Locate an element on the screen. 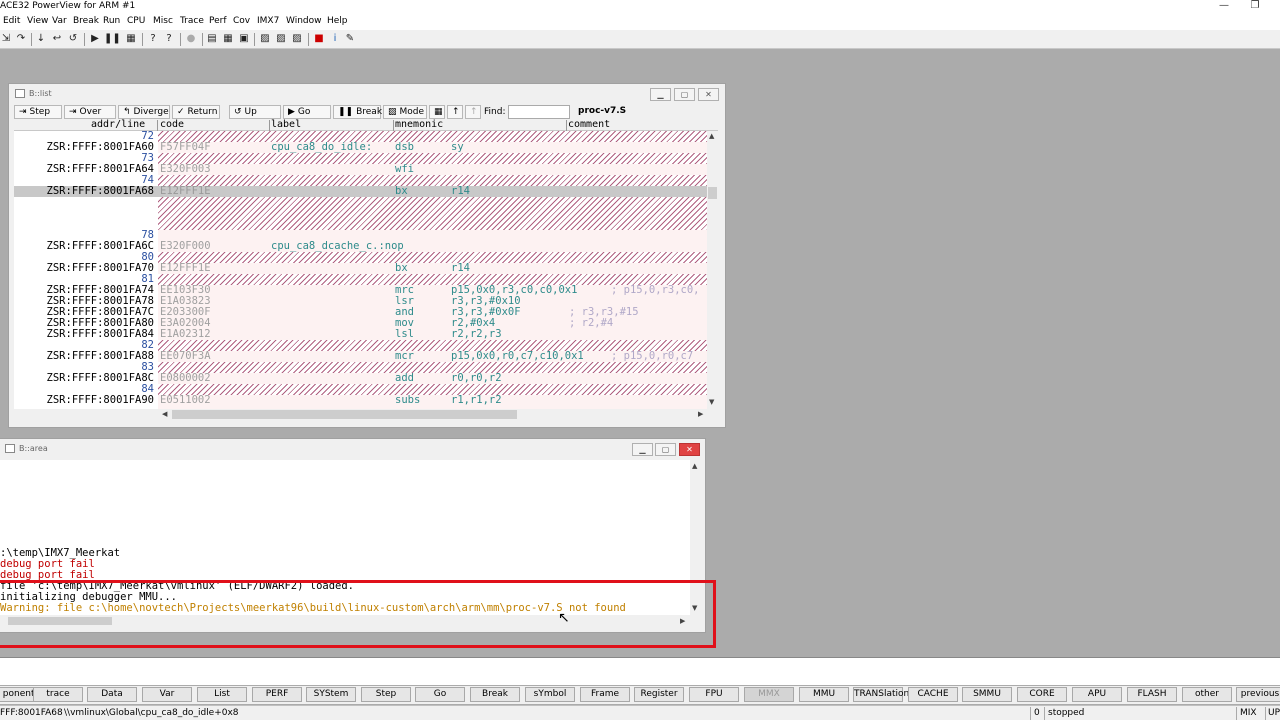 Image resolution: width=1280 pixels, height=720 pixels. softkey-go-button: Go is located at coordinates (440, 694).